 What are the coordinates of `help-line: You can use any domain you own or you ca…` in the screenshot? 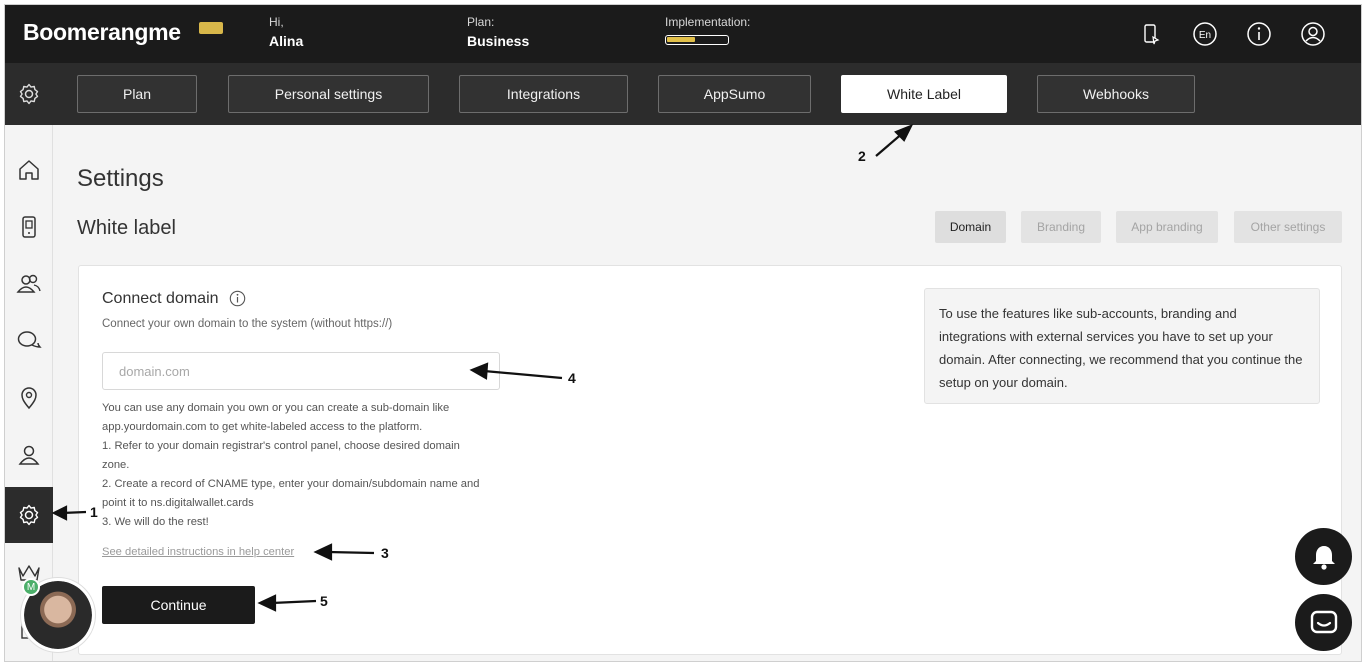 It's located at (276, 408).